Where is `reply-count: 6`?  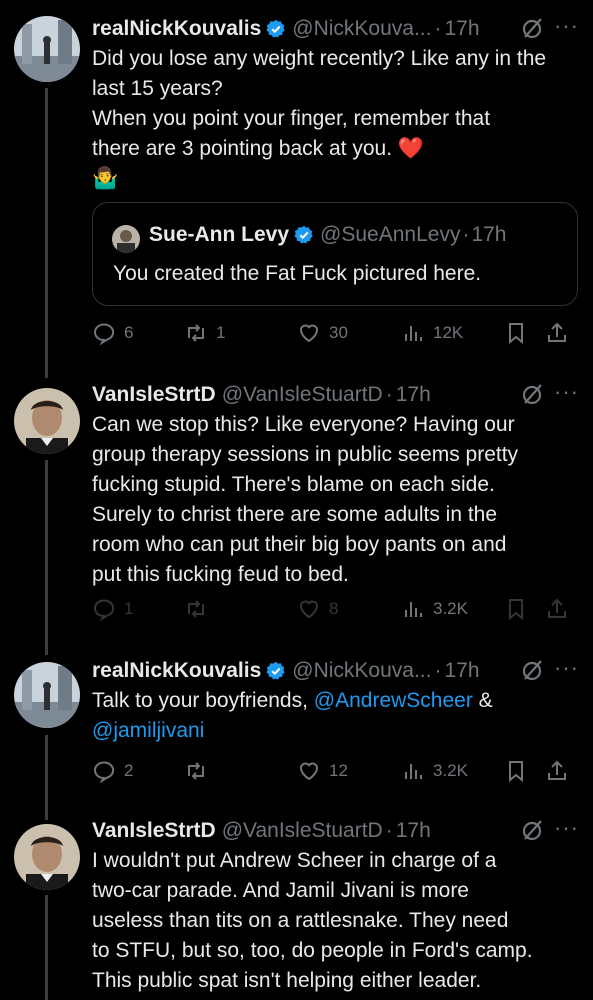 reply-count: 6 is located at coordinates (129, 332).